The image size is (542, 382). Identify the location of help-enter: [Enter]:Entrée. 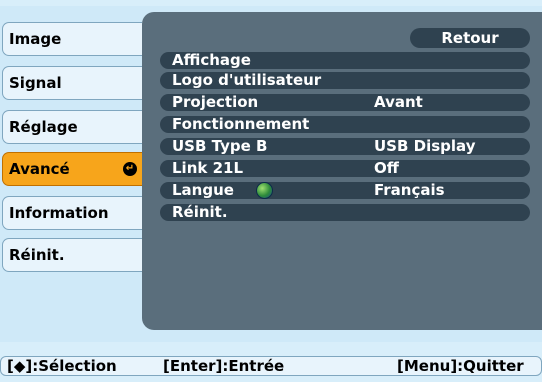
(224, 366).